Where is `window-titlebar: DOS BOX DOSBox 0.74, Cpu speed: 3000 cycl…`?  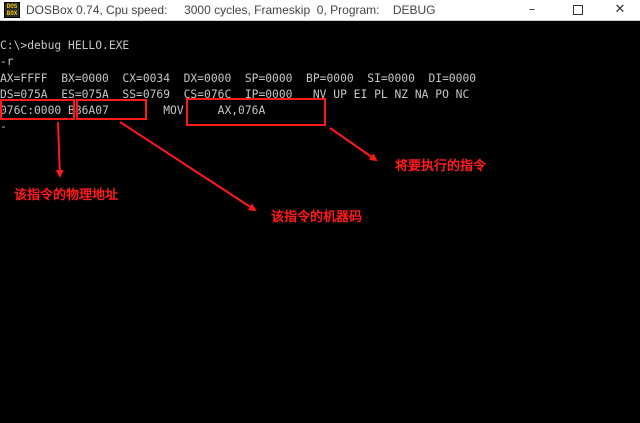
window-titlebar: DOS BOX DOSBox 0.74, Cpu speed: 3000 cycl… is located at coordinates (320, 10).